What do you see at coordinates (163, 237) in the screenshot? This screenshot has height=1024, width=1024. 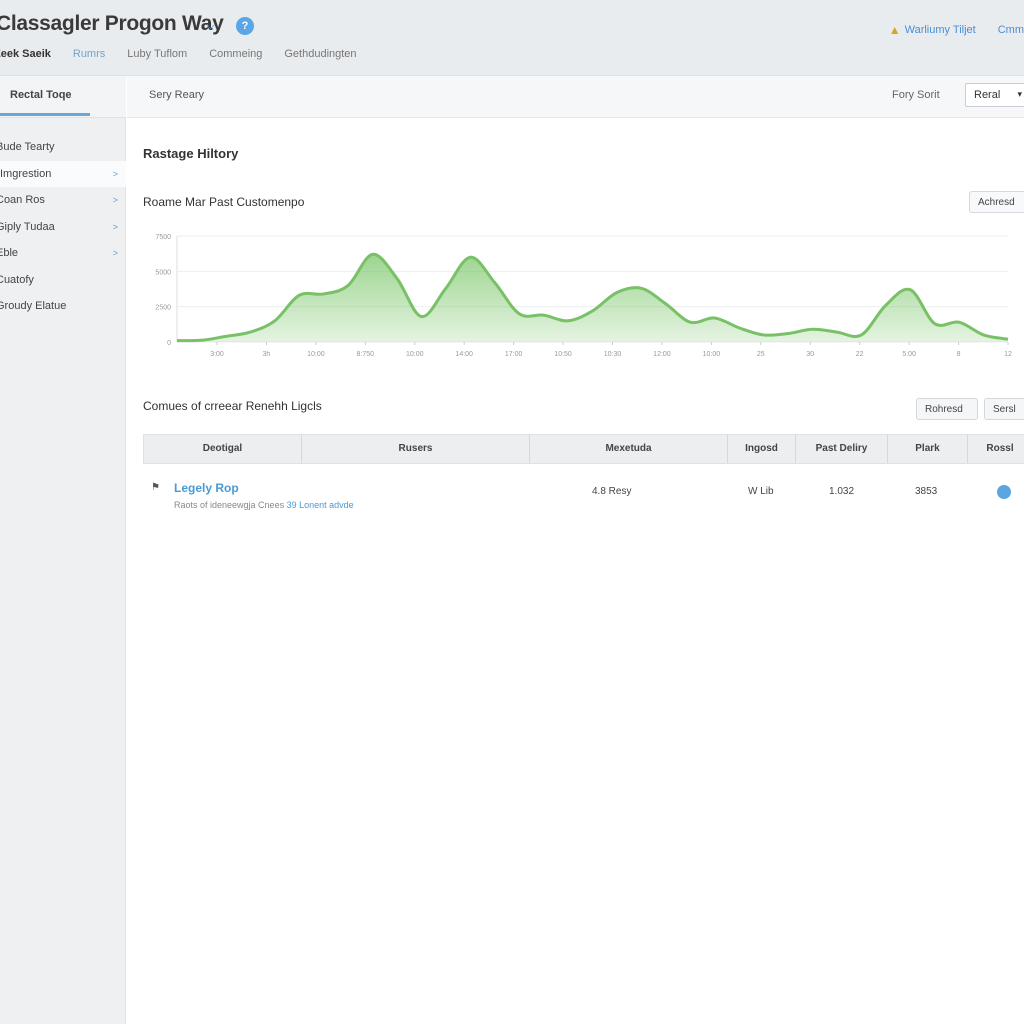 I see `y-tick-label: 7500` at bounding box center [163, 237].